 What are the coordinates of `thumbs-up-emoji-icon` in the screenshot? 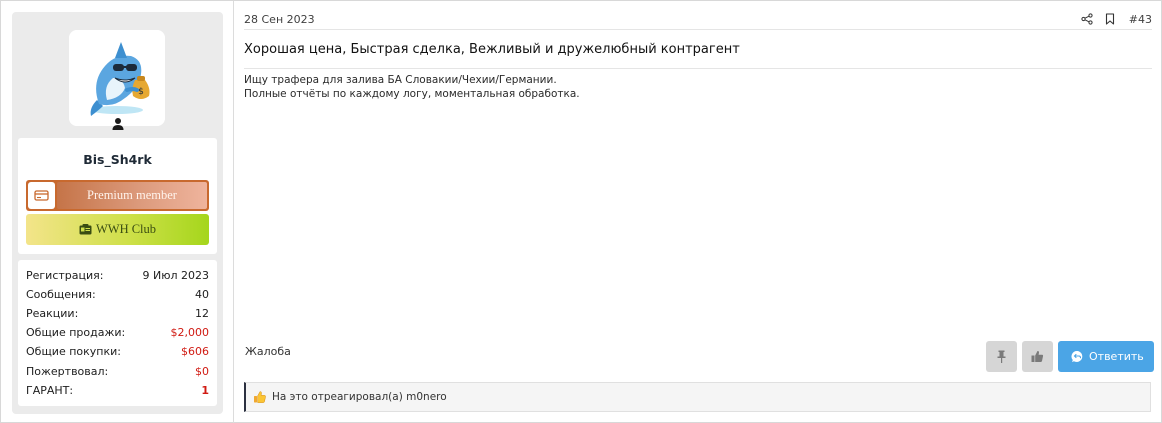 It's located at (260, 397).